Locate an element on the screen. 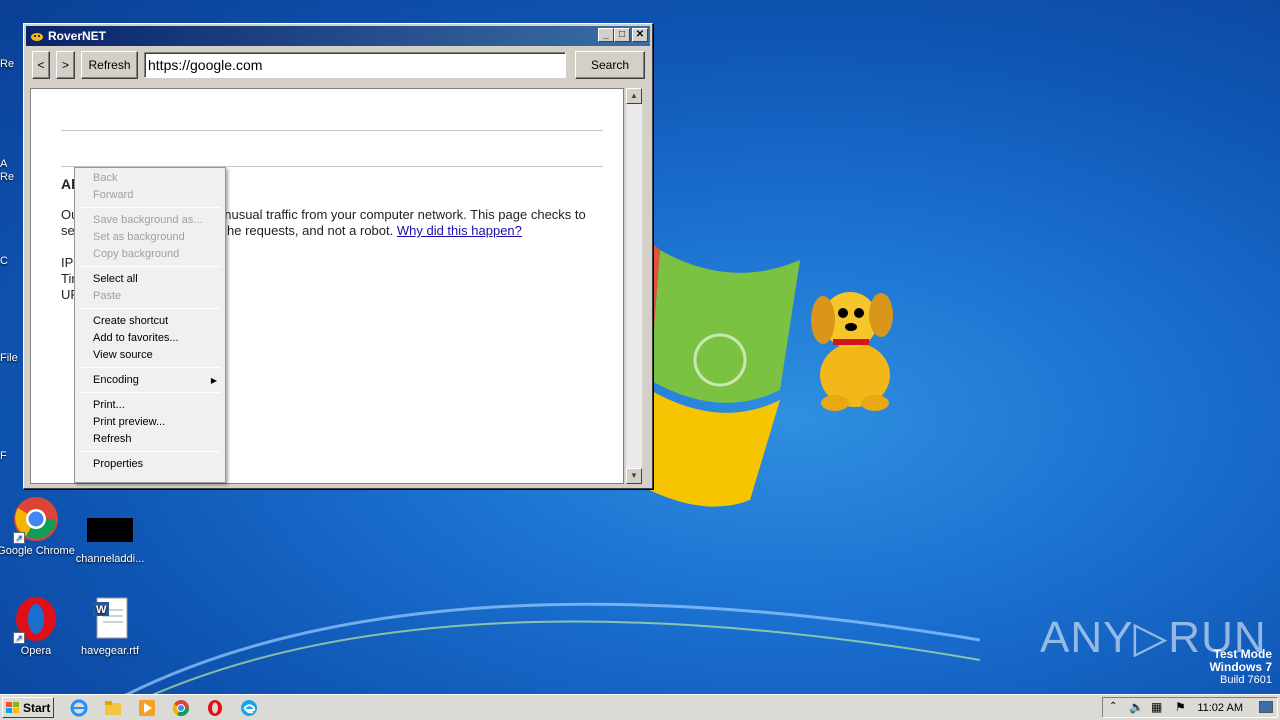 This screenshot has width=1280, height=720. menu-item-label: Encoding is located at coordinates (116, 380).